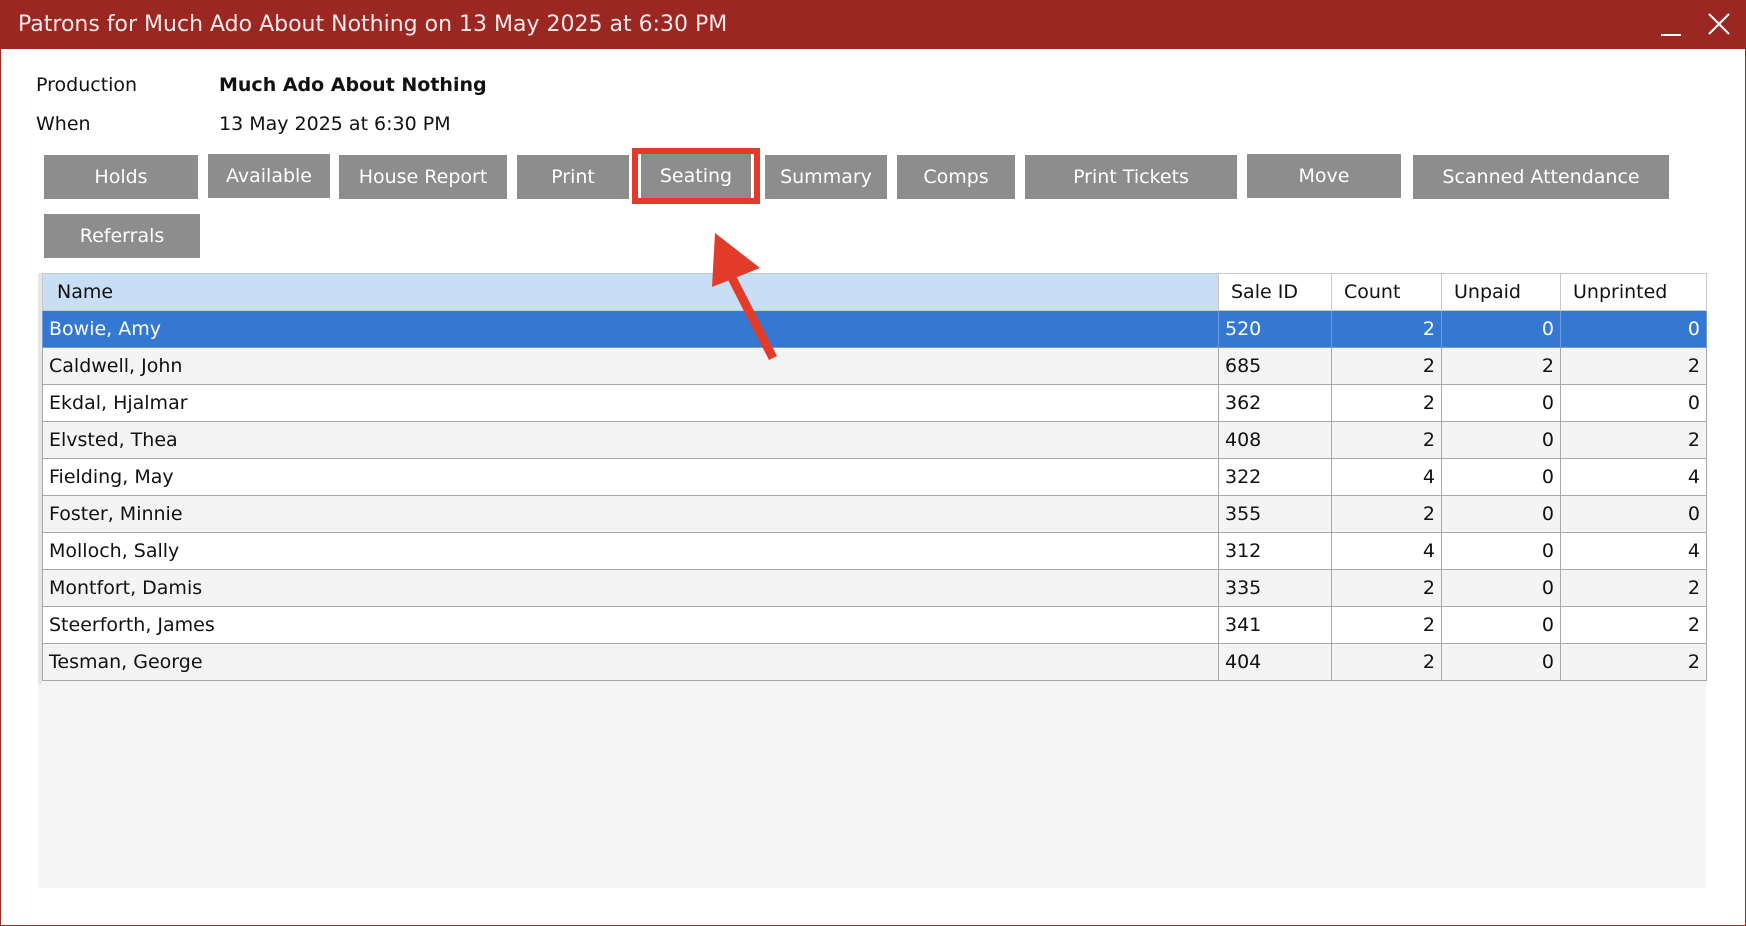 The width and height of the screenshot is (1746, 926). What do you see at coordinates (335, 124) in the screenshot?
I see `when-value: 13 May 2025 at 6:30 PM` at bounding box center [335, 124].